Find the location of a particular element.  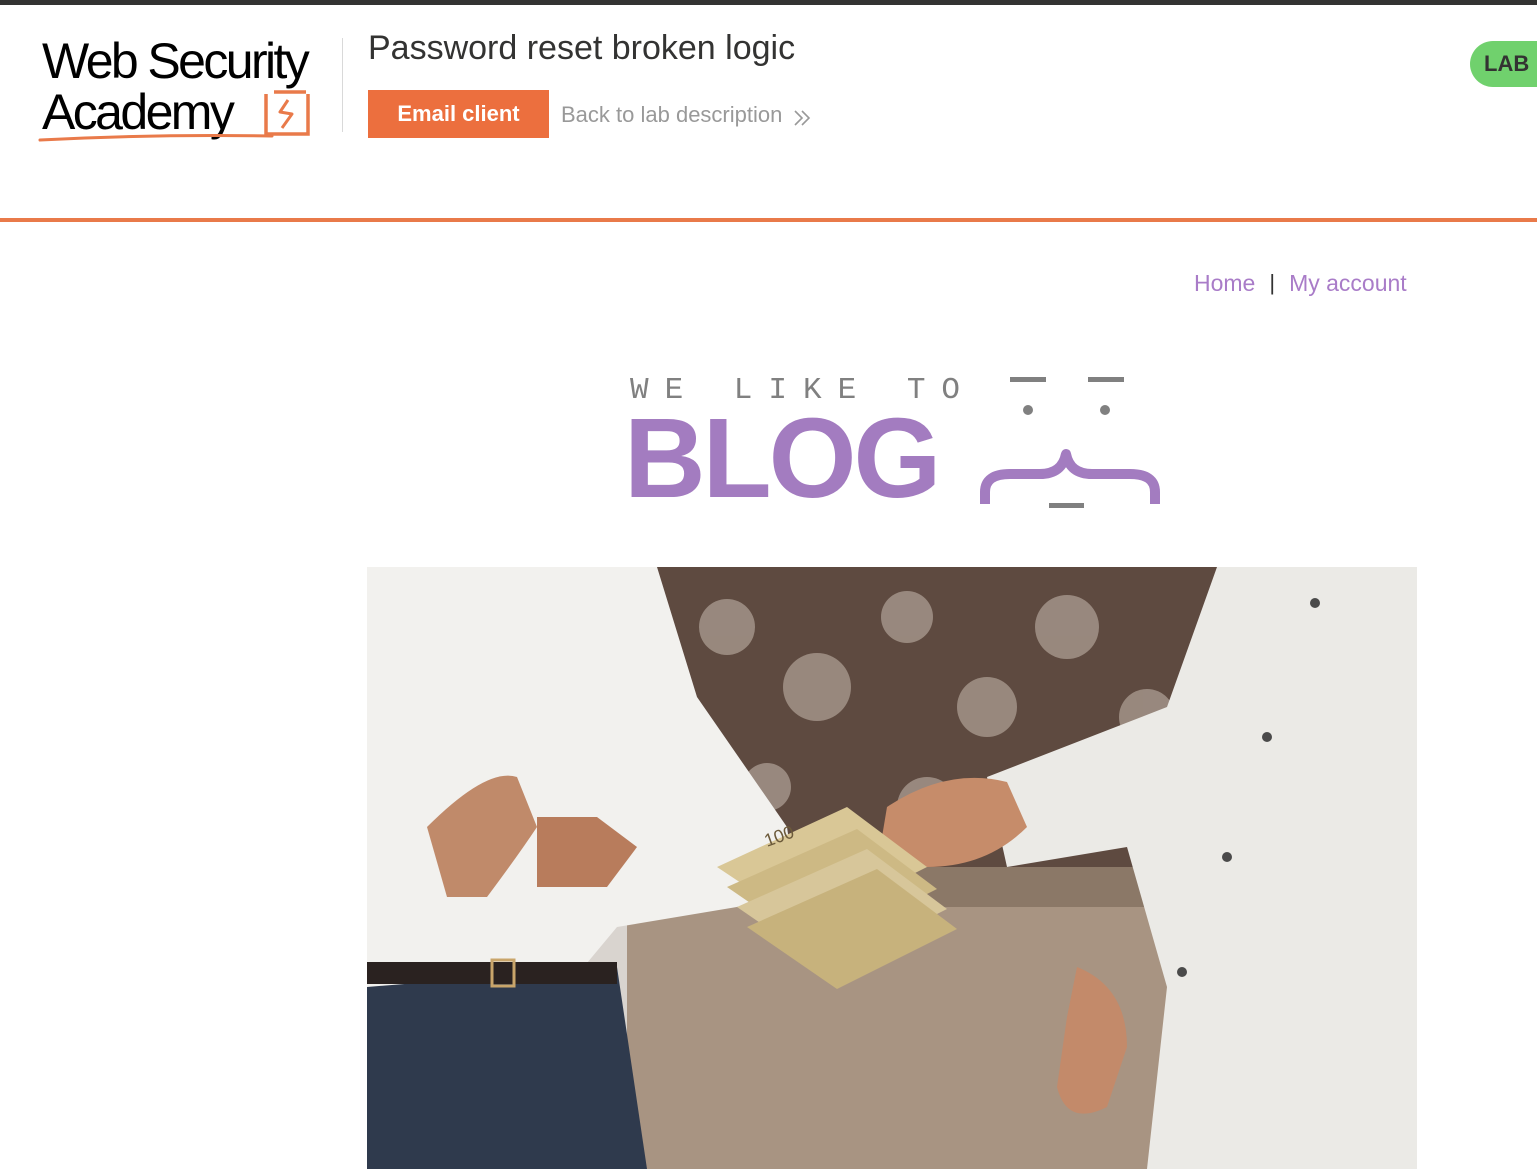

nav-my-account-link: My account is located at coordinates (1348, 283).